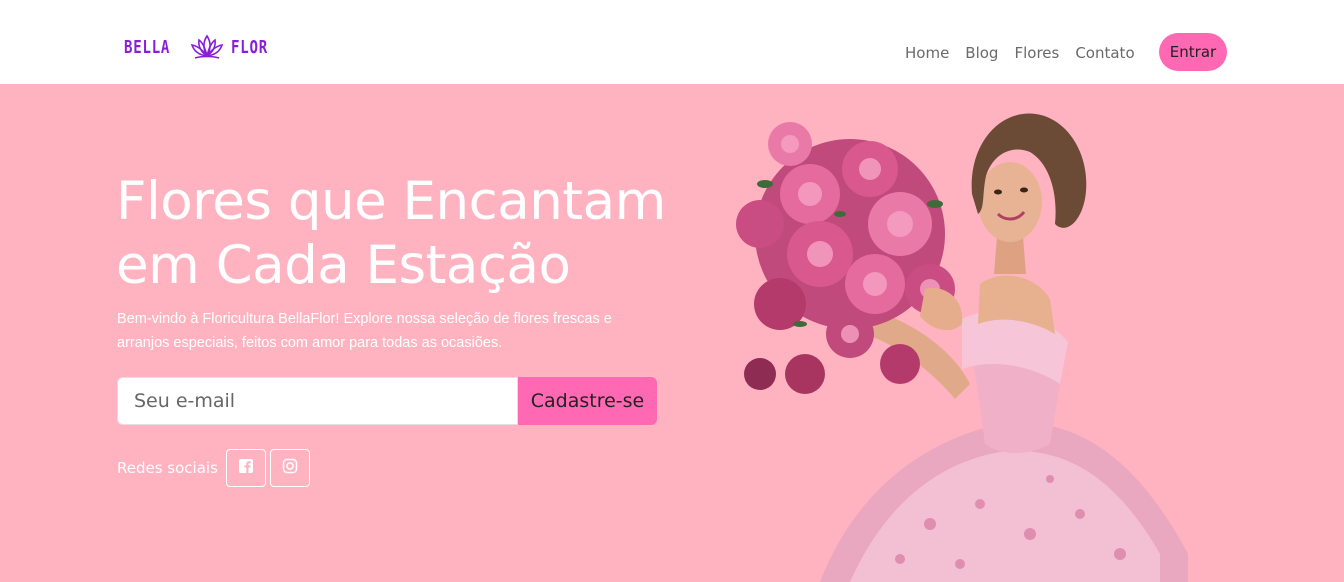 The image size is (1344, 582). Describe the element at coordinates (927, 53) in the screenshot. I see `nav-home: Home` at that location.